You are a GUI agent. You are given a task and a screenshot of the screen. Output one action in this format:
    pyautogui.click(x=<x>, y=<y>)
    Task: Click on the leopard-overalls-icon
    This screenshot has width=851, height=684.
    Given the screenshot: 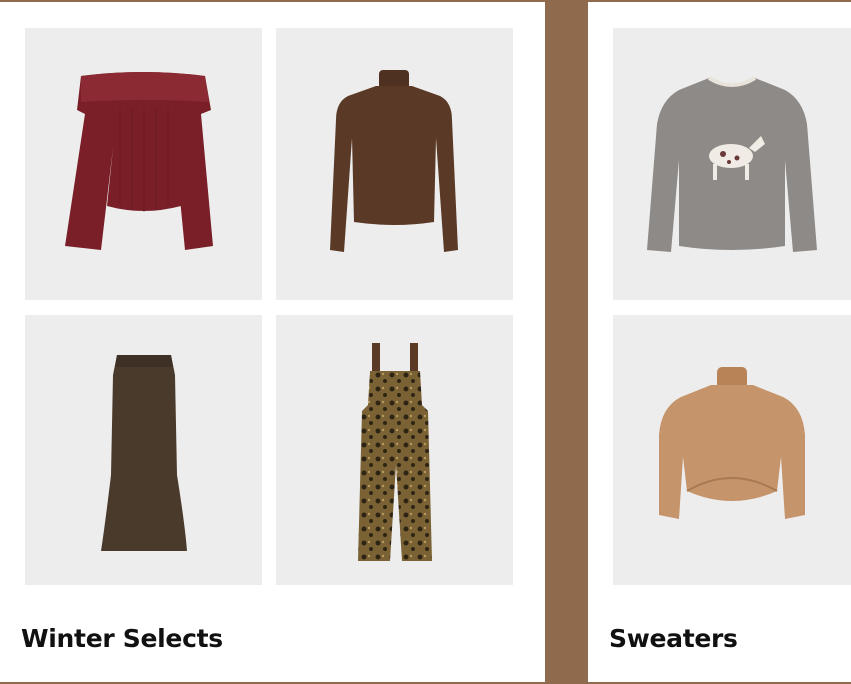 What is the action you would take?
    pyautogui.click(x=395, y=452)
    